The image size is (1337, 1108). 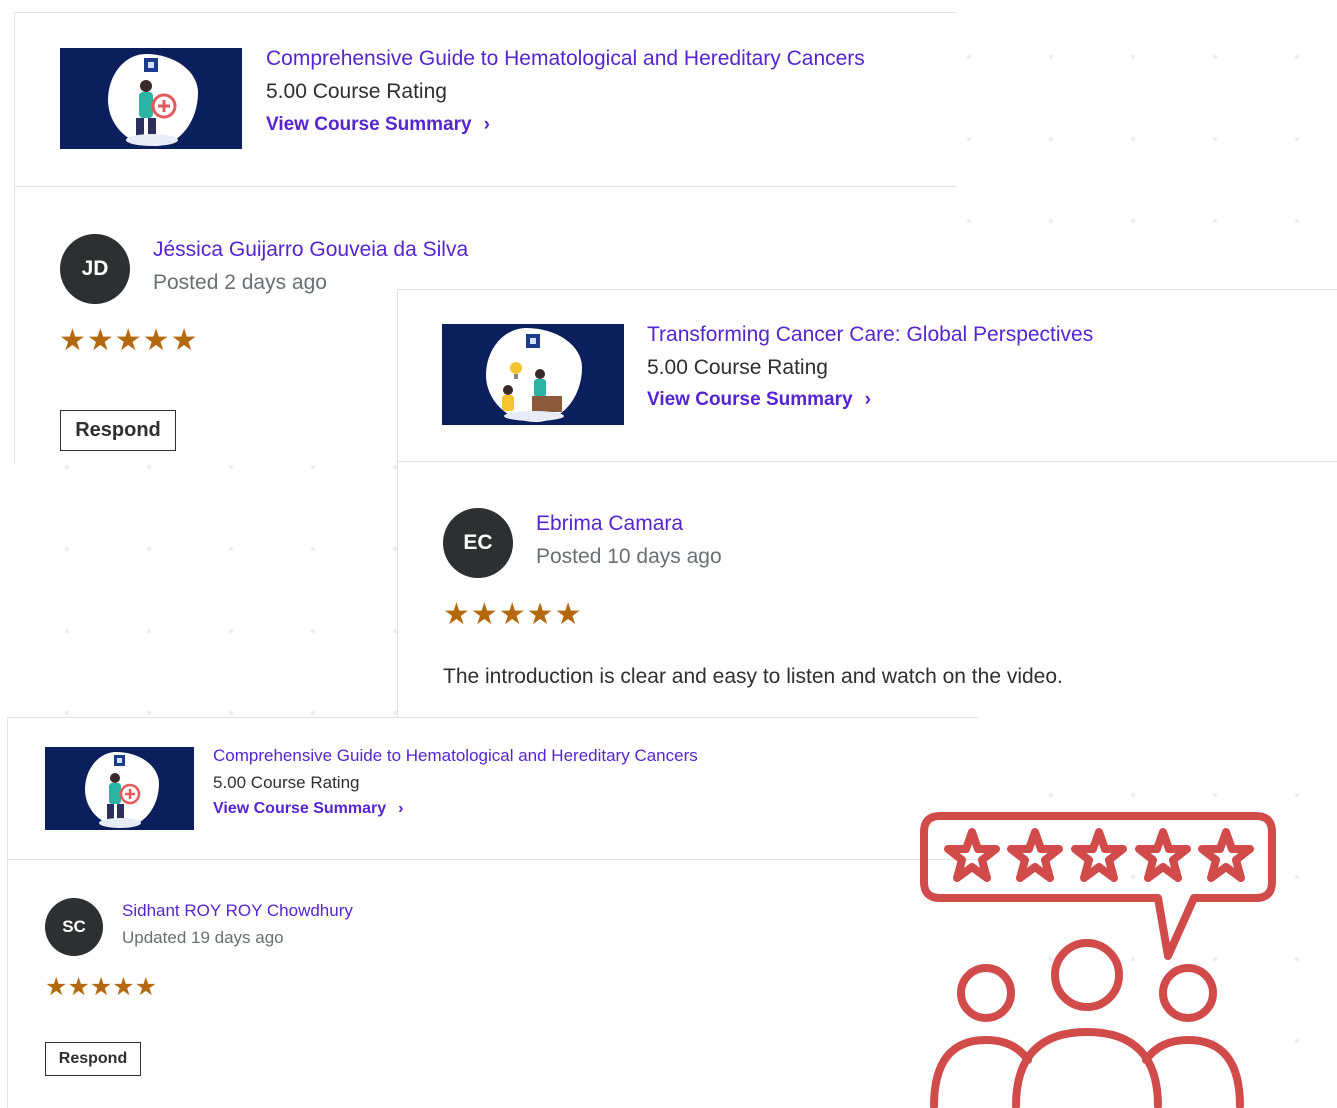 I want to click on reviewer-name: Ebrima Camara, so click(x=609, y=524).